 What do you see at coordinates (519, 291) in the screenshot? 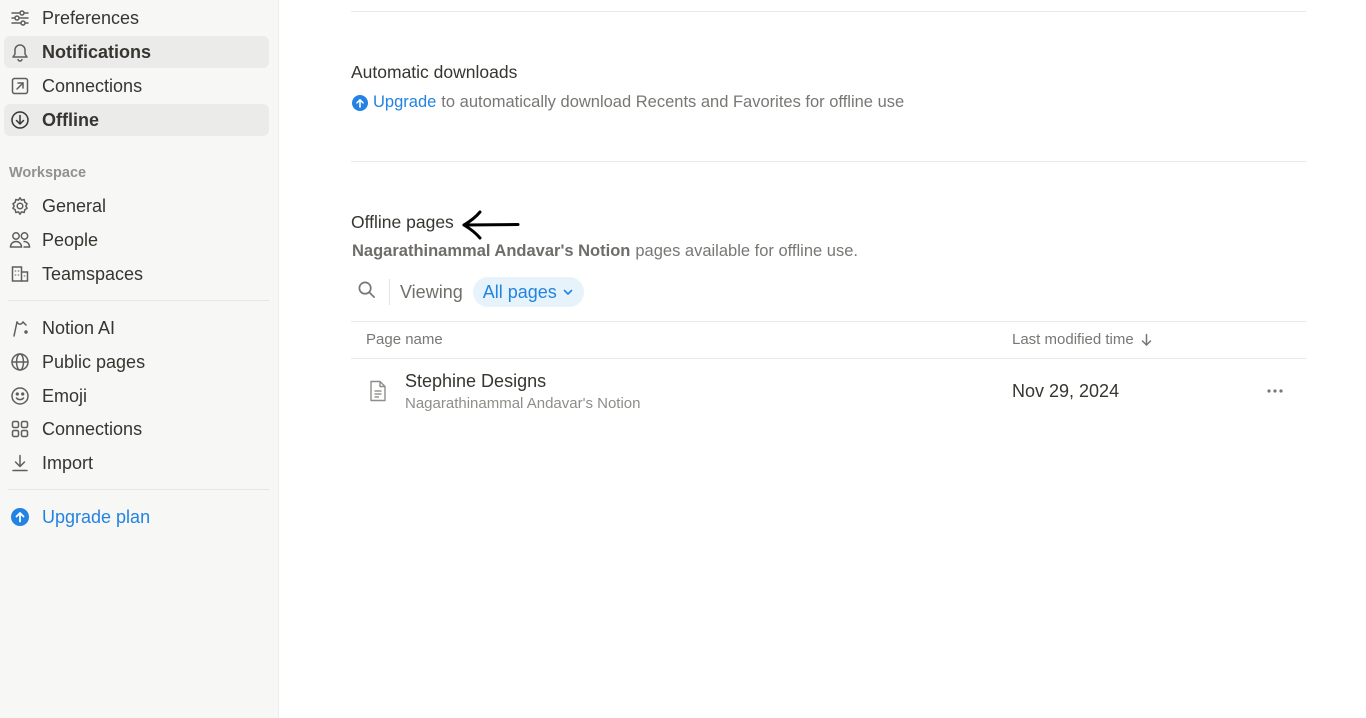
I see `view-filter-value: All pages` at bounding box center [519, 291].